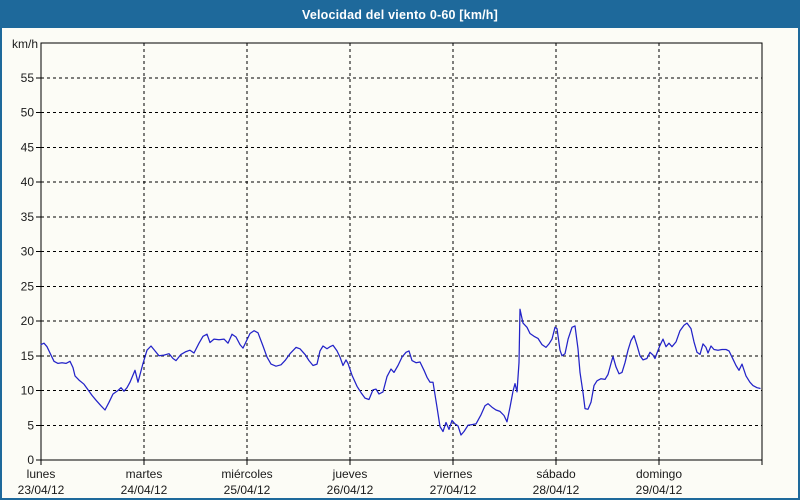  Describe the element at coordinates (659, 474) in the screenshot. I see `x-day-label: domingo` at that location.